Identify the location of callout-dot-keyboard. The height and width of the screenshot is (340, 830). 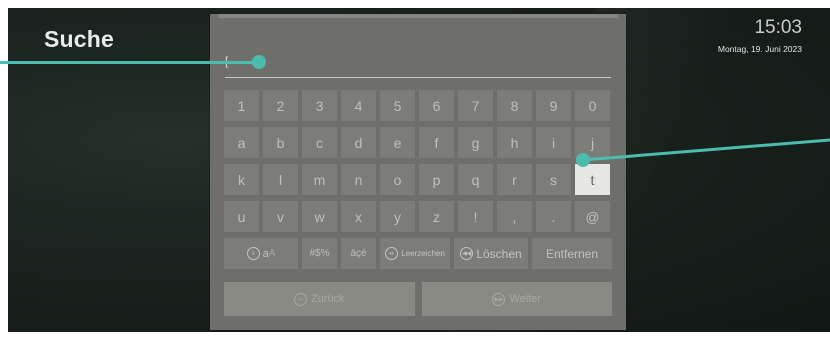
(583, 160).